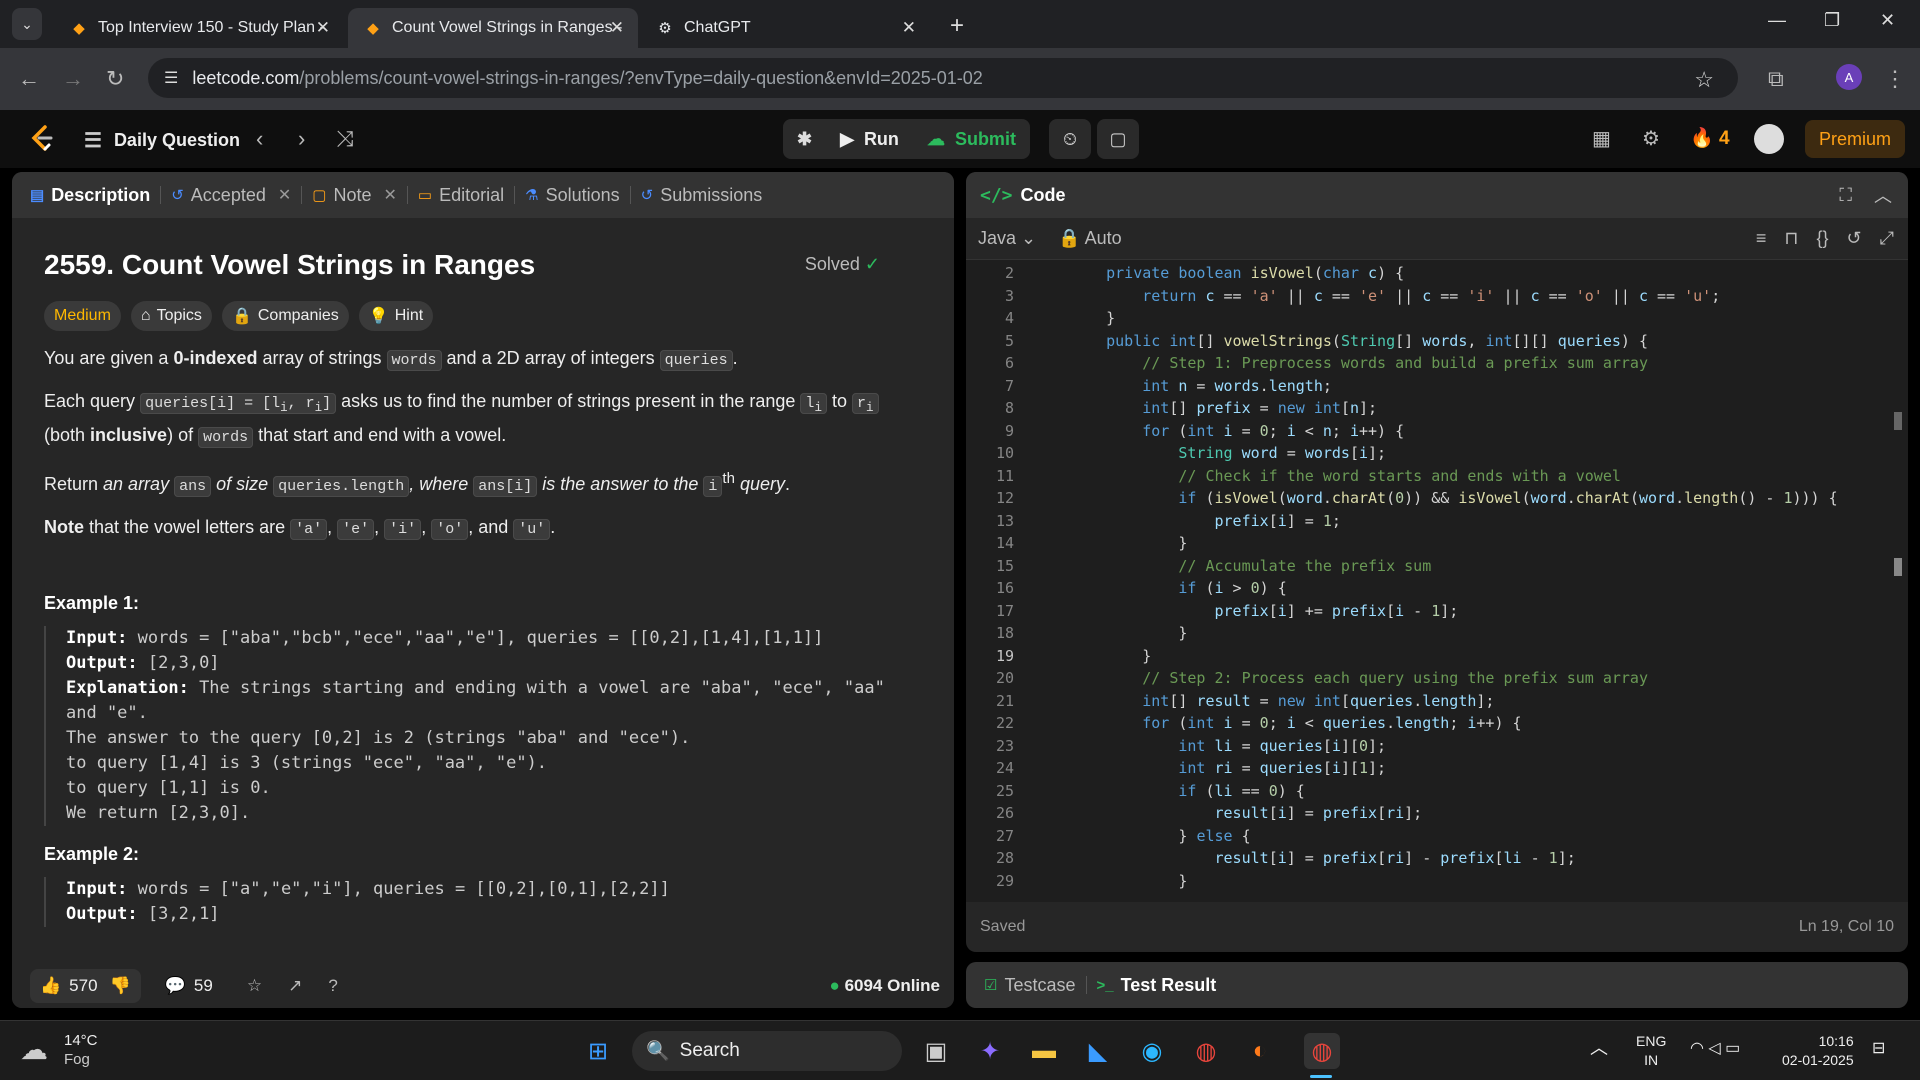 The width and height of the screenshot is (1920, 1080). I want to click on daily-question-nav: ☰ Daily Question, so click(162, 140).